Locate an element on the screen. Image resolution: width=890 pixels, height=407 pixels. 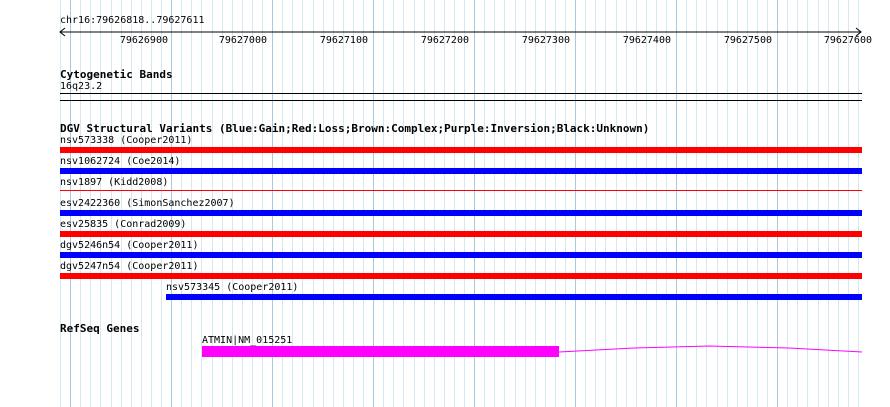
ruler-tick-label: 79627400 is located at coordinates (646, 40).